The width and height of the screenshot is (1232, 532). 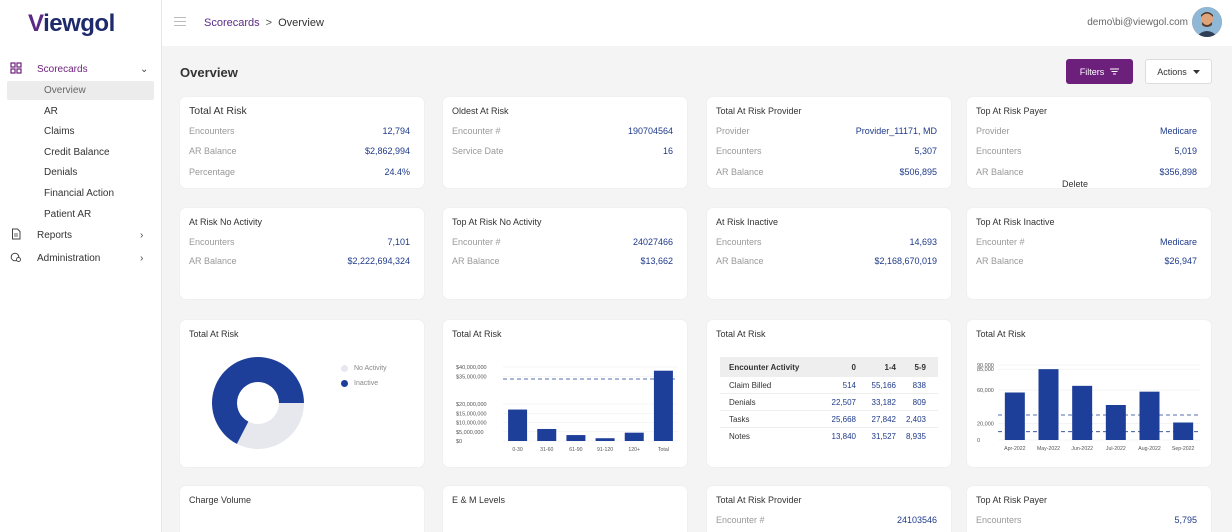 I want to click on legend-inactive: Inactive, so click(x=359, y=383).